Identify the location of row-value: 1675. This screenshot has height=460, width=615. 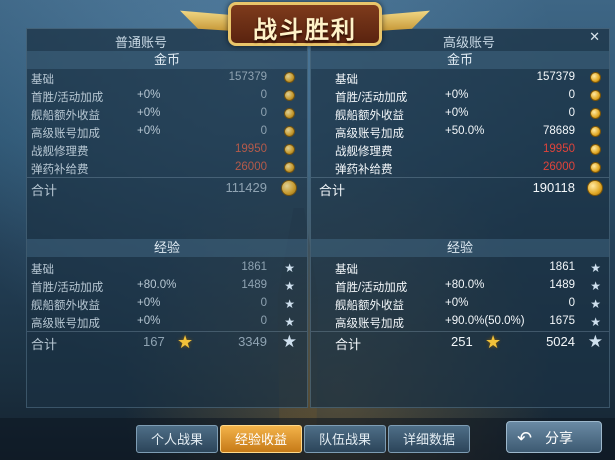
(562, 321).